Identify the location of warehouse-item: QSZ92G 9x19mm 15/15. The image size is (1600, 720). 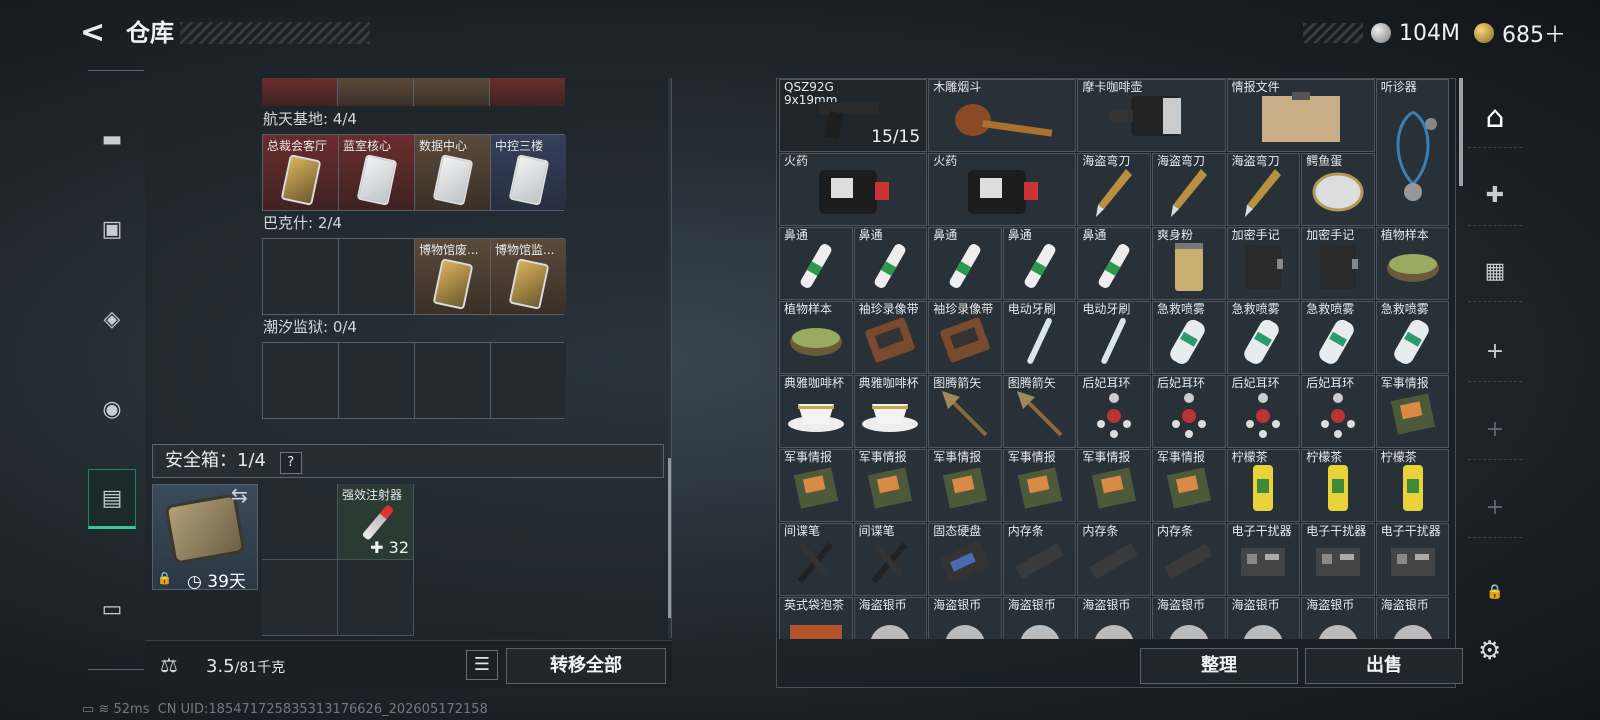
(853, 115).